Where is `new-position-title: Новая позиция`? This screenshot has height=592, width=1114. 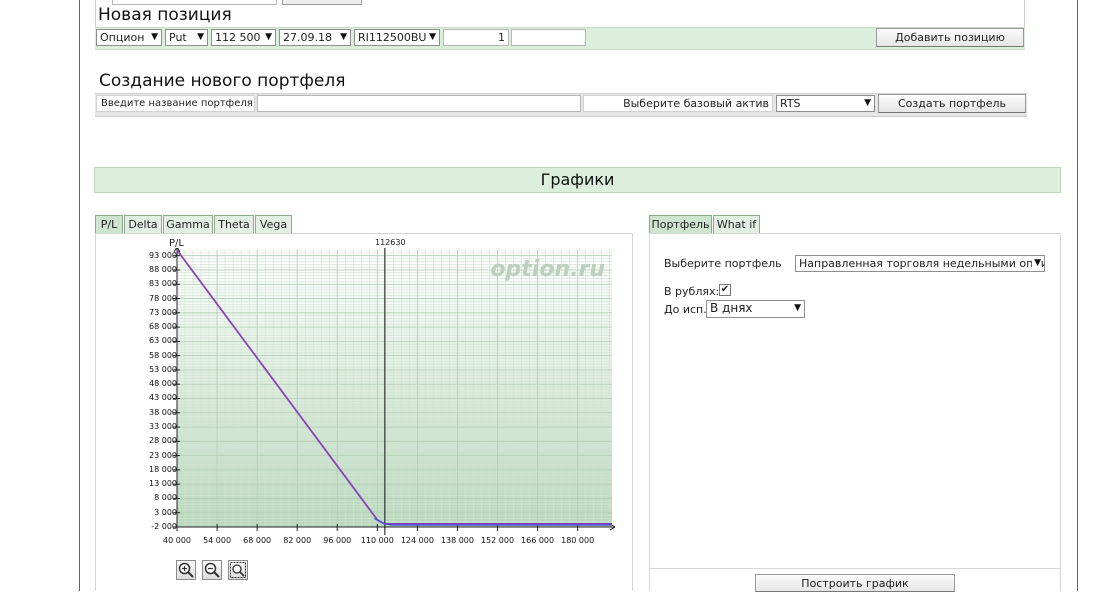
new-position-title: Новая позиция is located at coordinates (165, 15).